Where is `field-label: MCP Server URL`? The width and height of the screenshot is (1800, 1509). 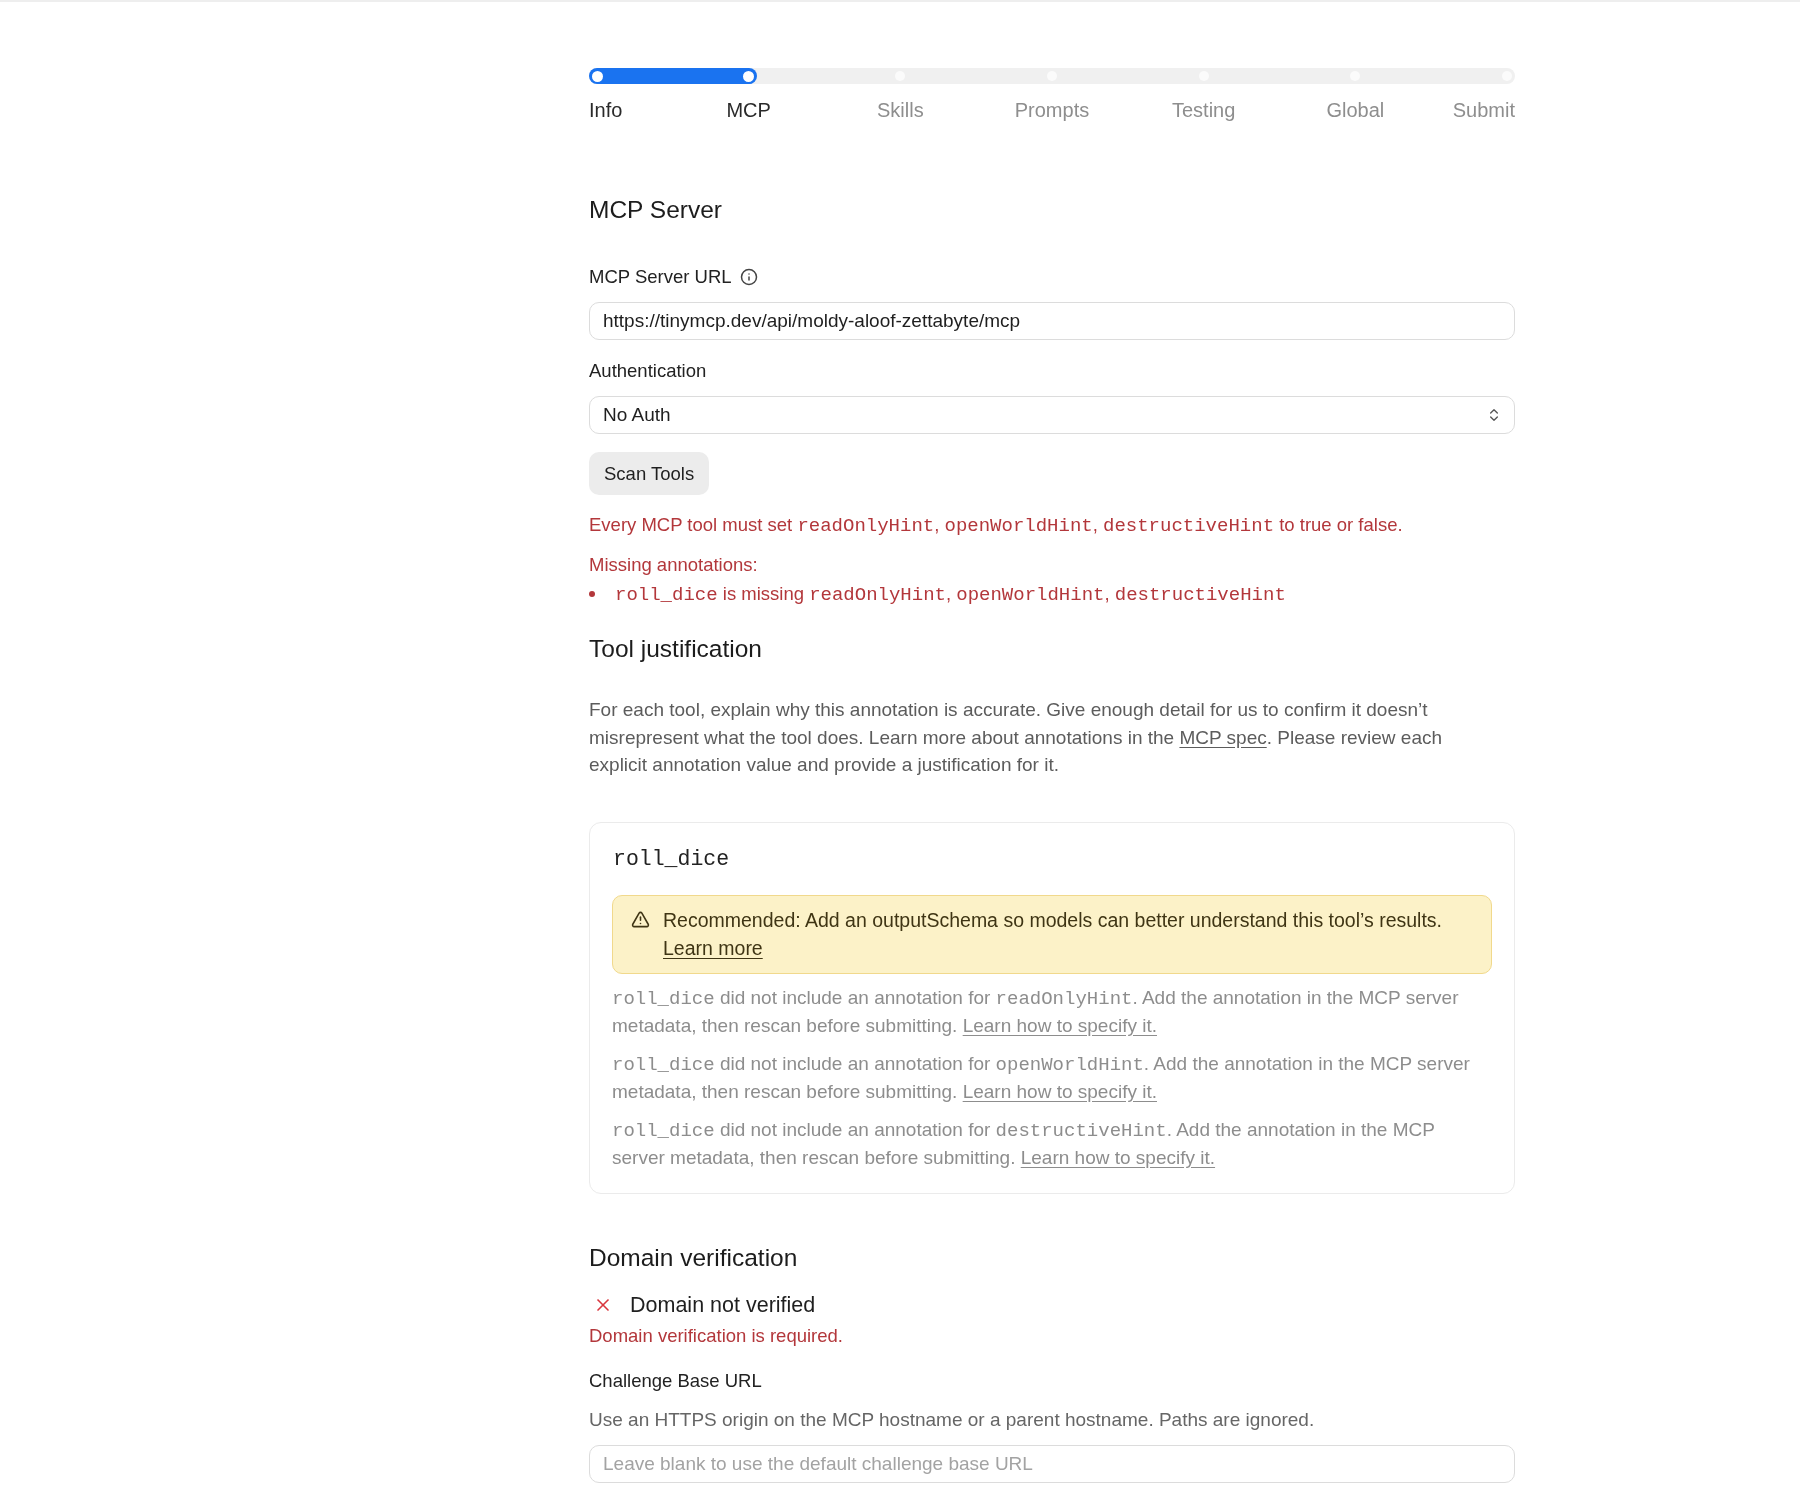
field-label: MCP Server URL is located at coordinates (660, 277).